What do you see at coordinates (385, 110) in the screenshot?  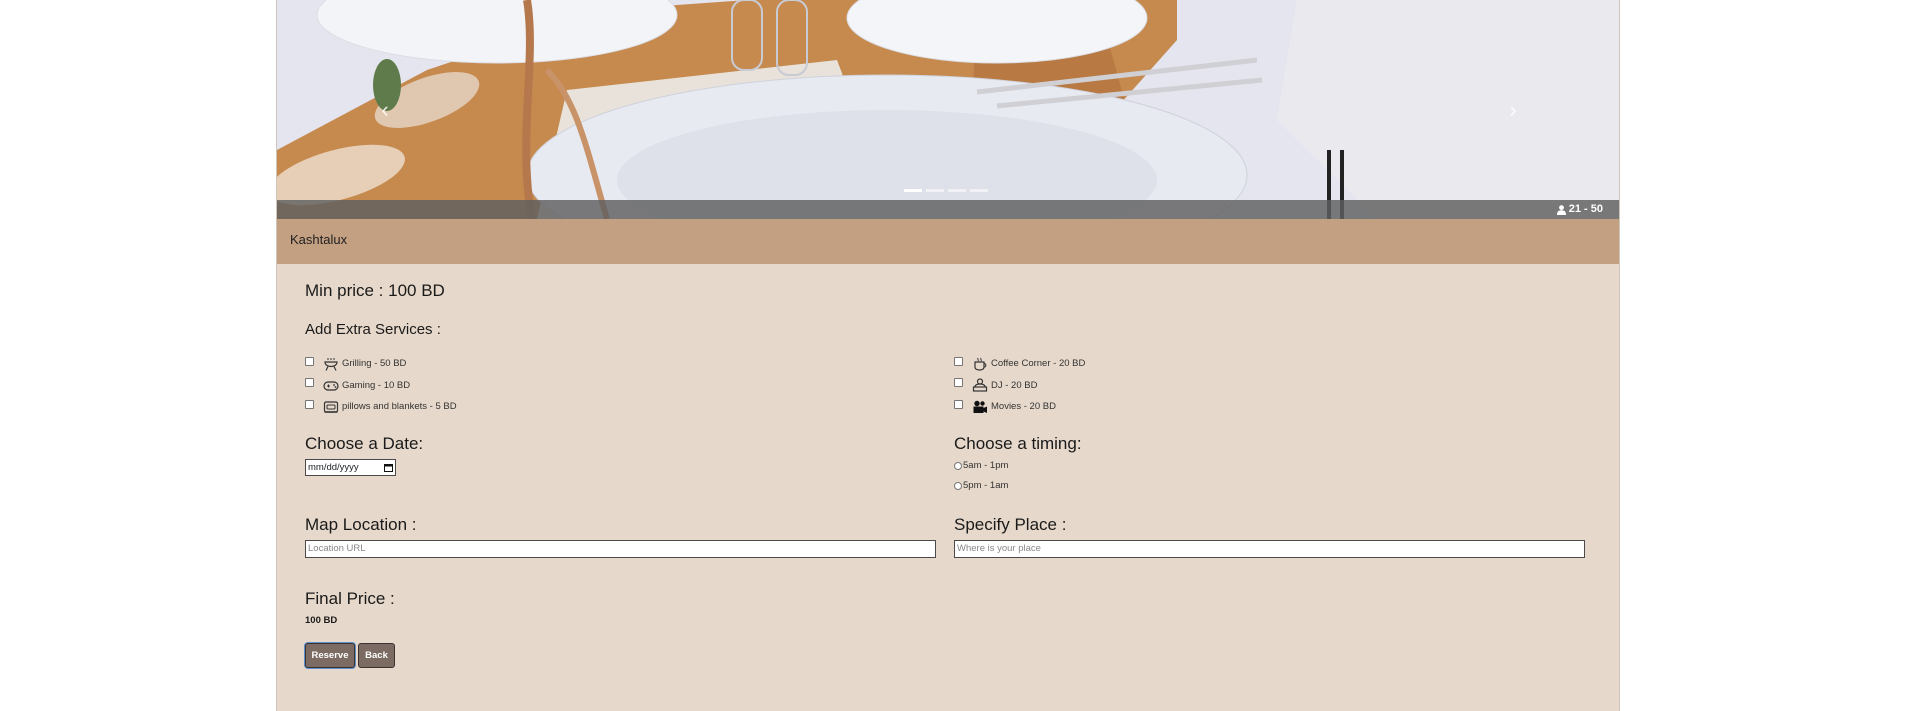 I see `carousel-prev-arrow: ‹` at bounding box center [385, 110].